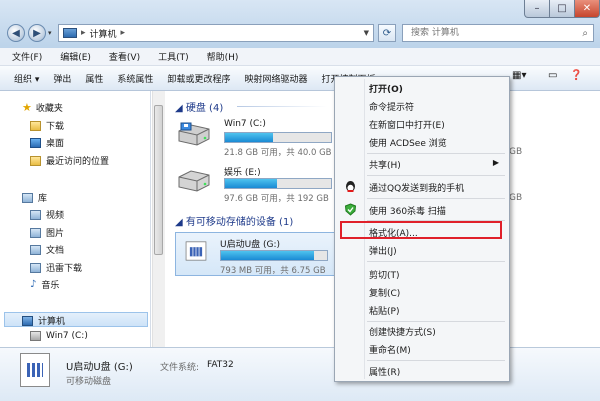  What do you see at coordinates (35, 267) in the screenshot?
I see `thunder-download-icon` at bounding box center [35, 267].